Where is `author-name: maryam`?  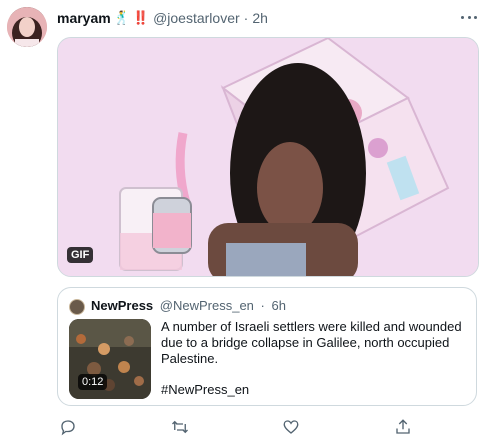 author-name: maryam is located at coordinates (84, 18).